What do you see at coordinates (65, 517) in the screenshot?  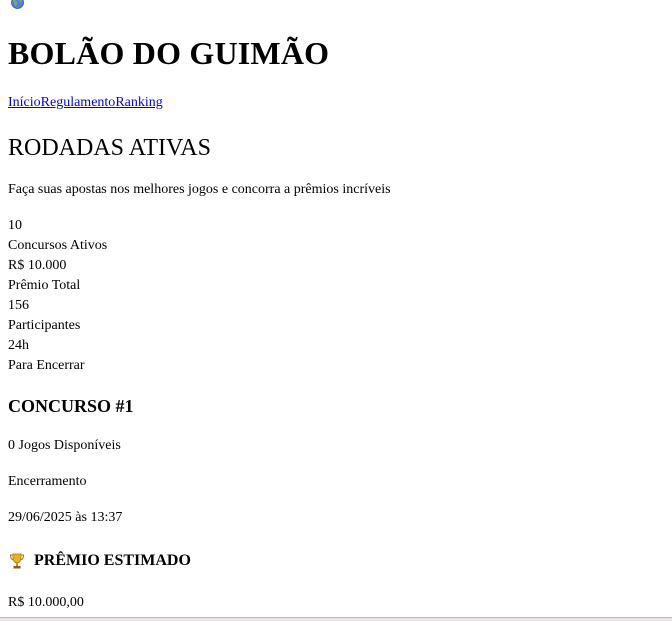 I see `closing-date: 29/06/2025 às 13:37` at bounding box center [65, 517].